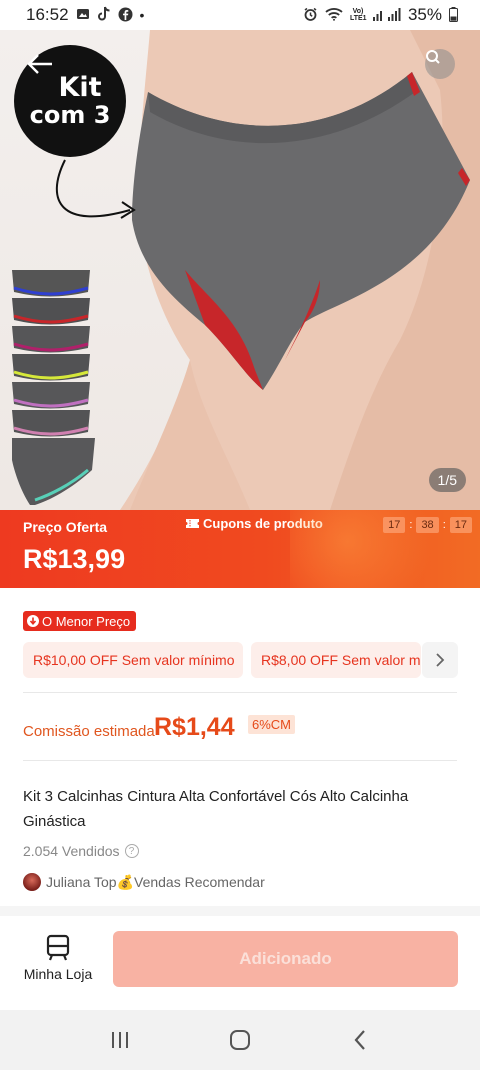 Image resolution: width=480 pixels, height=1070 pixels. Describe the element at coordinates (74, 559) in the screenshot. I see `offer-price: R$13,99` at that location.